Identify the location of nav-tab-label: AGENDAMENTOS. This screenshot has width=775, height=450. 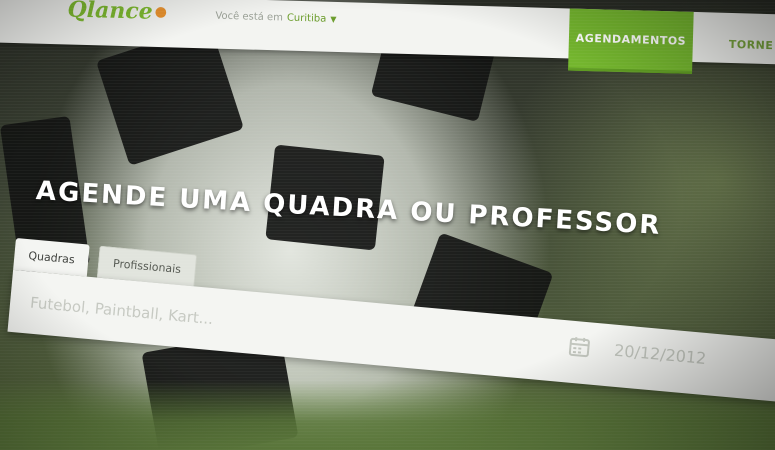
(631, 39).